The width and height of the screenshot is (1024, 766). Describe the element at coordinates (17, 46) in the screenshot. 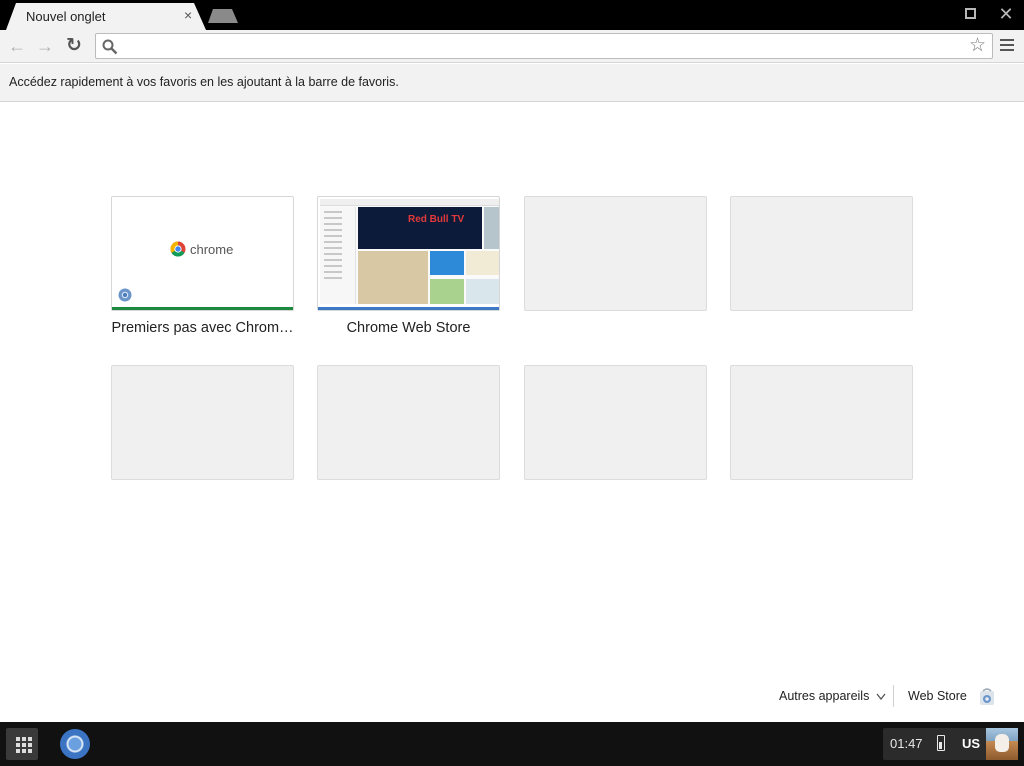

I see `back-button: ←` at that location.